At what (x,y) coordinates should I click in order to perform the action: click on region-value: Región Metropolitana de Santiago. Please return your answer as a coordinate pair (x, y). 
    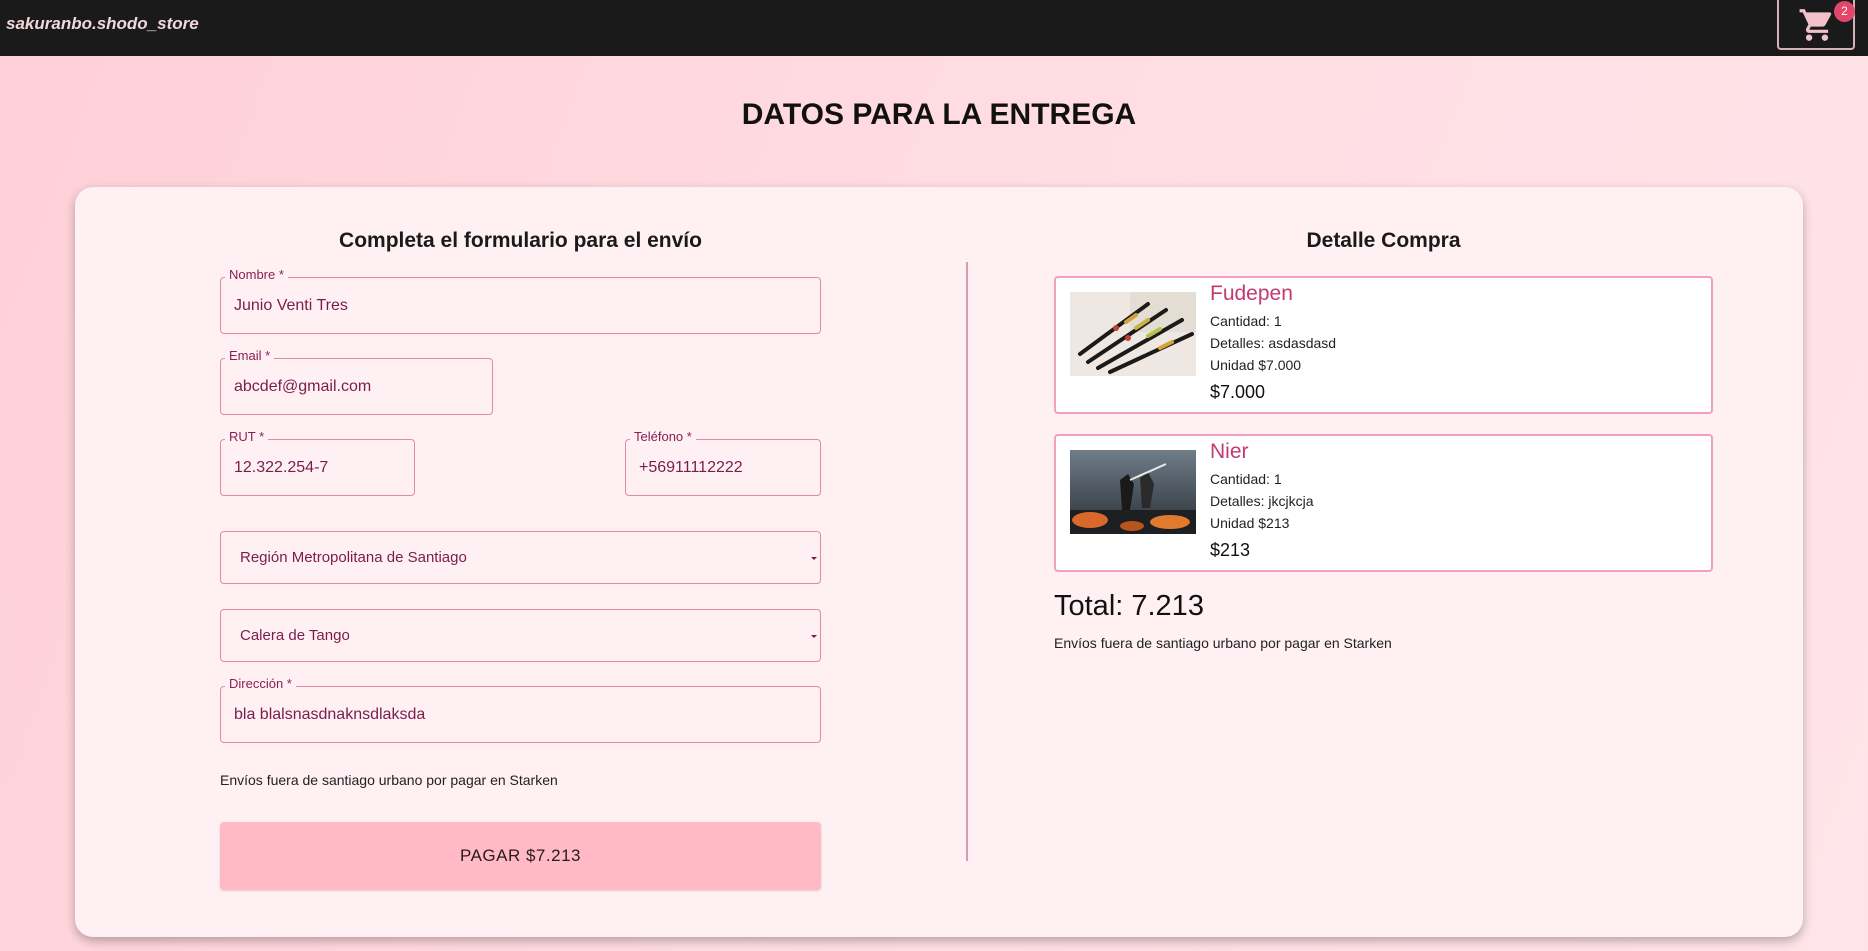
    Looking at the image, I should click on (353, 557).